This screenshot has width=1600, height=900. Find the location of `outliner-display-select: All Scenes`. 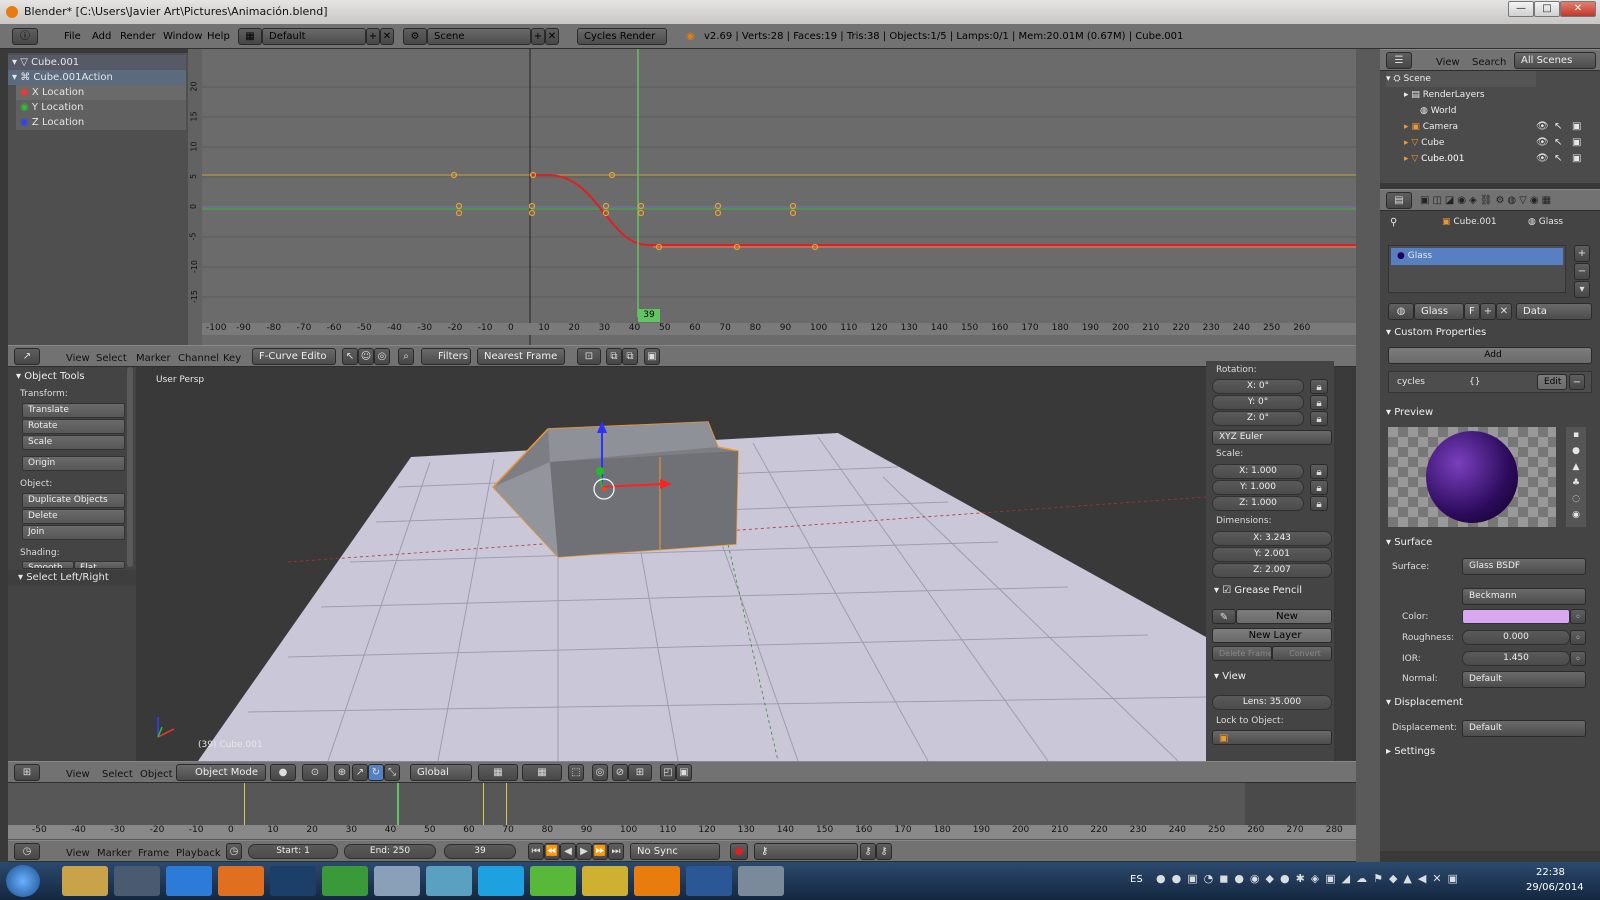

outliner-display-select: All Scenes is located at coordinates (1555, 60).